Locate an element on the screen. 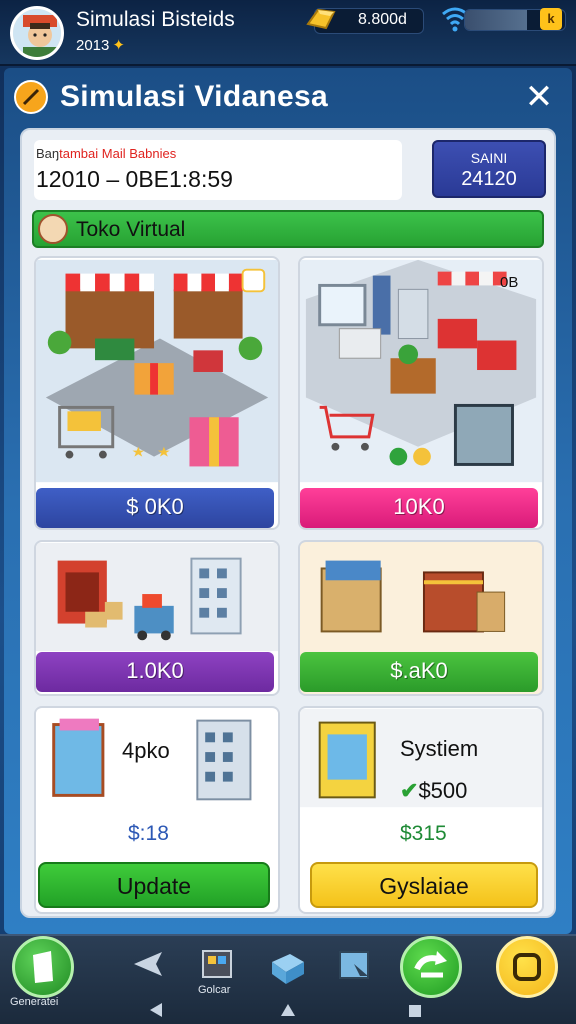 This screenshot has height=1024, width=576. pin-screen-icon is located at coordinates (356, 966).